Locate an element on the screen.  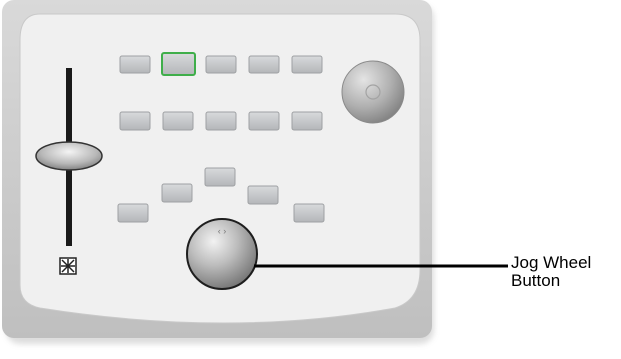
jog-wheel-button-callout: Jog Wheel Button is located at coordinates (551, 272).